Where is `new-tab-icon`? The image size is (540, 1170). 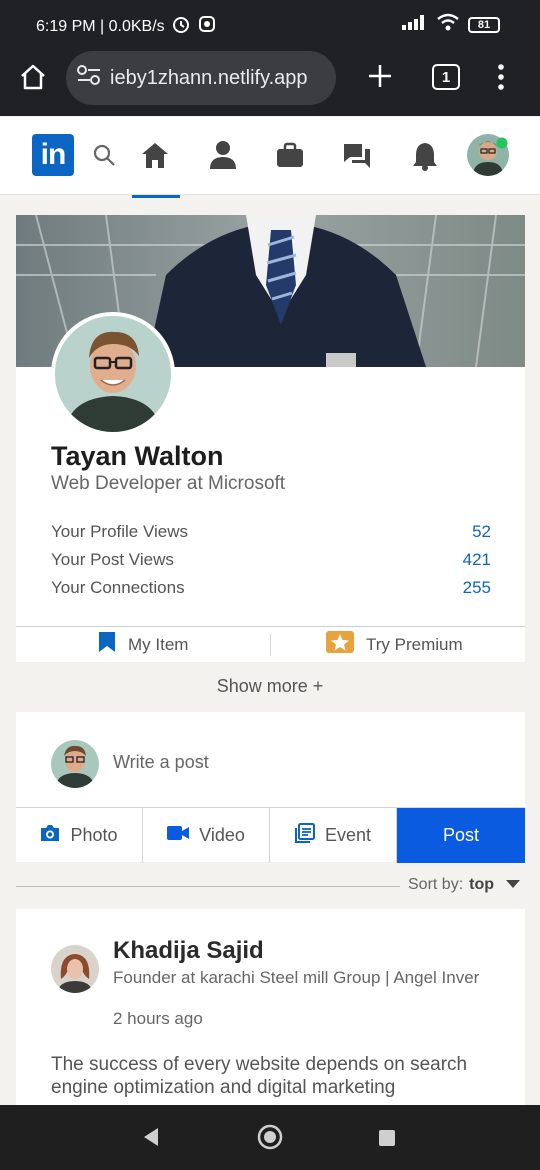
new-tab-icon is located at coordinates (380, 78).